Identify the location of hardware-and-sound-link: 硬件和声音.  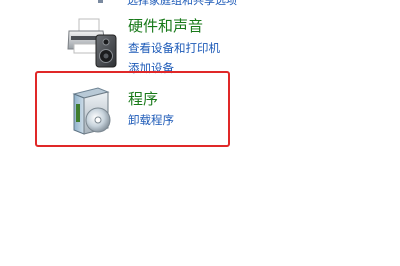
(165, 25).